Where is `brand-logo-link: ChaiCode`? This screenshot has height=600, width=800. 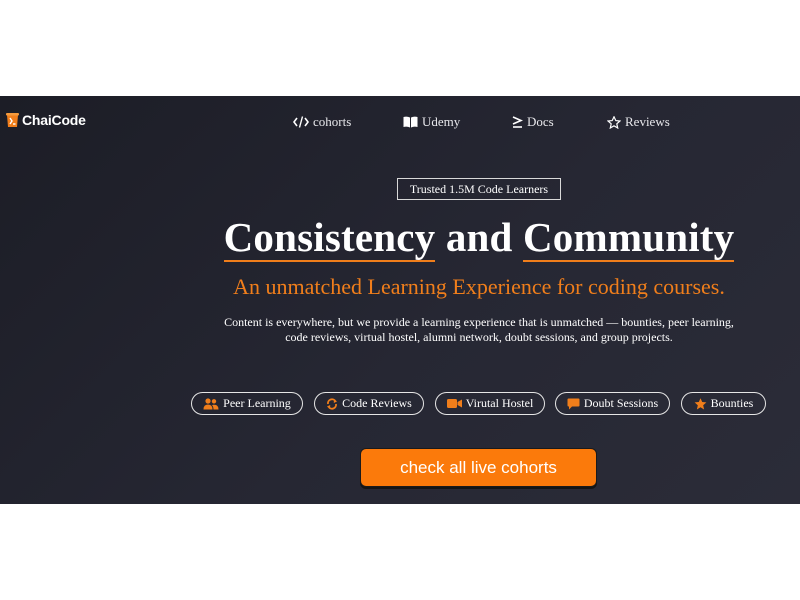
brand-logo-link: ChaiCode is located at coordinates (46, 120).